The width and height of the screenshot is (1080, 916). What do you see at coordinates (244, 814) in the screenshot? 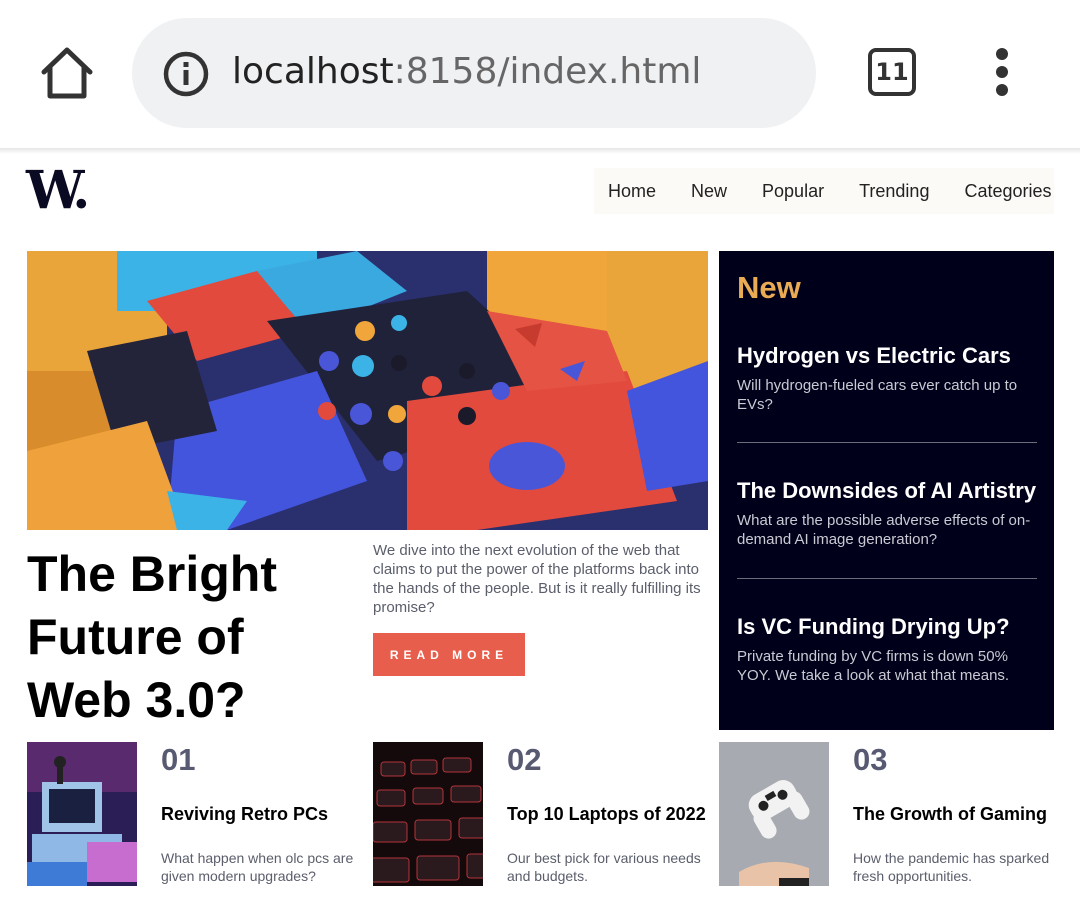
I see `article-title: Reviving Retro PCs` at bounding box center [244, 814].